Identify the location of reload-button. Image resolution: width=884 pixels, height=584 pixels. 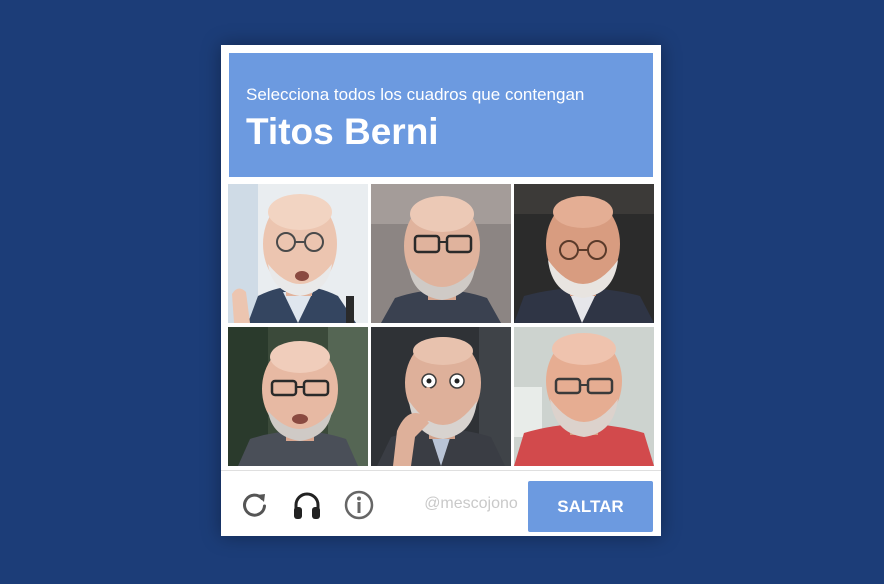
(254, 505).